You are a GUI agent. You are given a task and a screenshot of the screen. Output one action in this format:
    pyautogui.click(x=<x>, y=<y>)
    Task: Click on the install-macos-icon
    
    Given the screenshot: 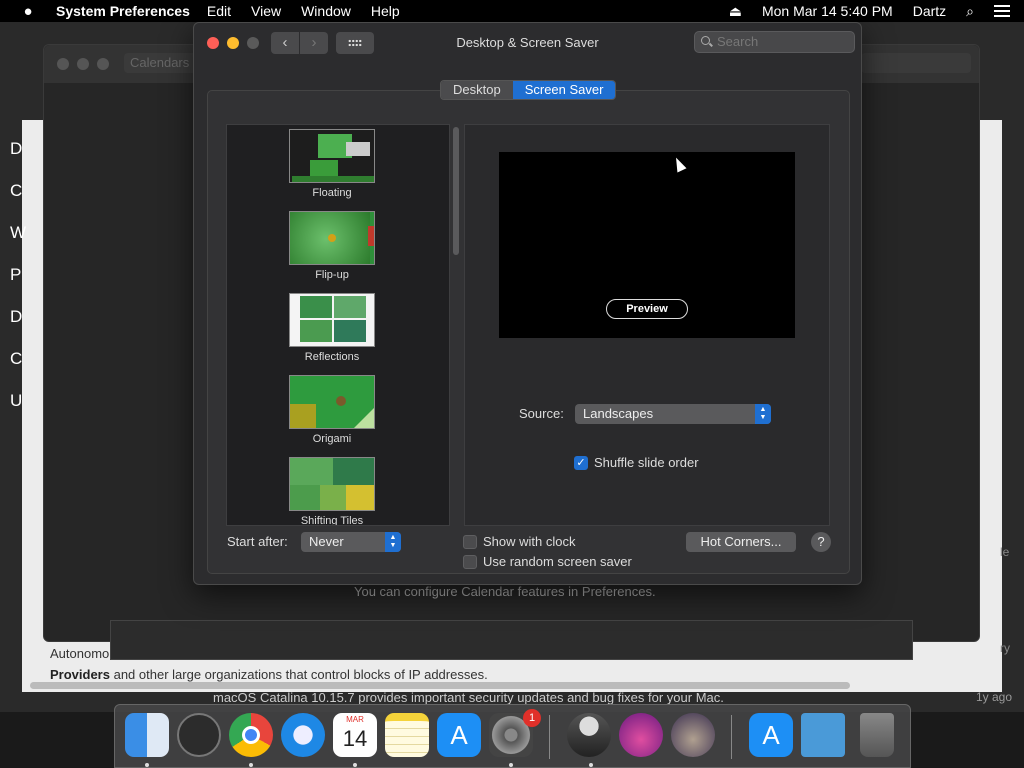 What is the action you would take?
    pyautogui.click(x=641, y=735)
    